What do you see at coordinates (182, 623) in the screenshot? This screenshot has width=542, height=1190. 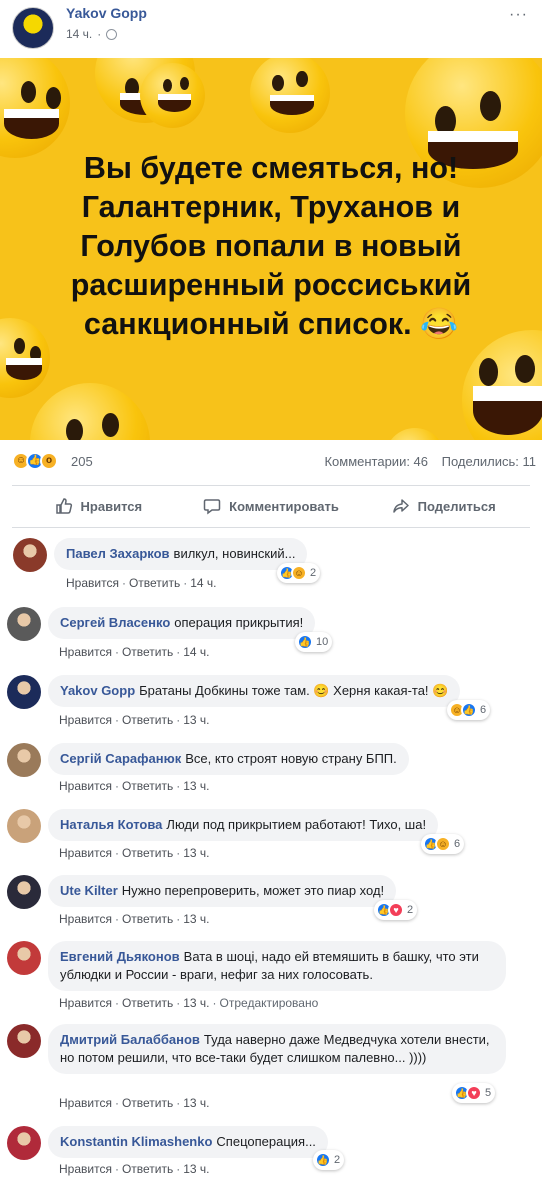 I see `comment-bubble: Сергей Власенко операция прикрытия!` at bounding box center [182, 623].